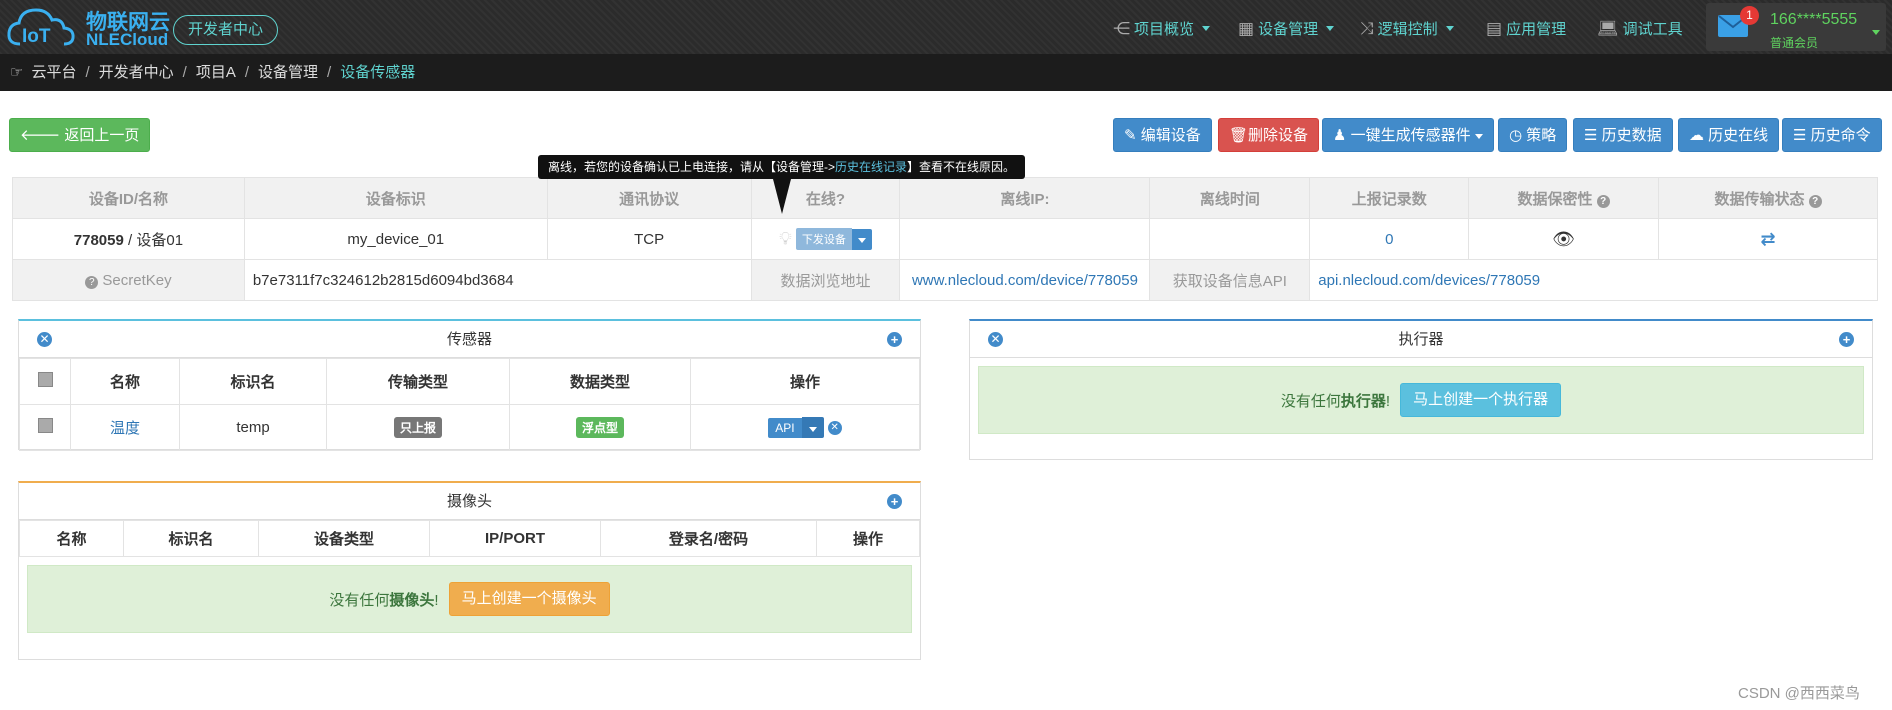 This screenshot has height=710, width=1892. Describe the element at coordinates (1536, 29) in the screenshot. I see `nav-label: 应用管理` at that location.